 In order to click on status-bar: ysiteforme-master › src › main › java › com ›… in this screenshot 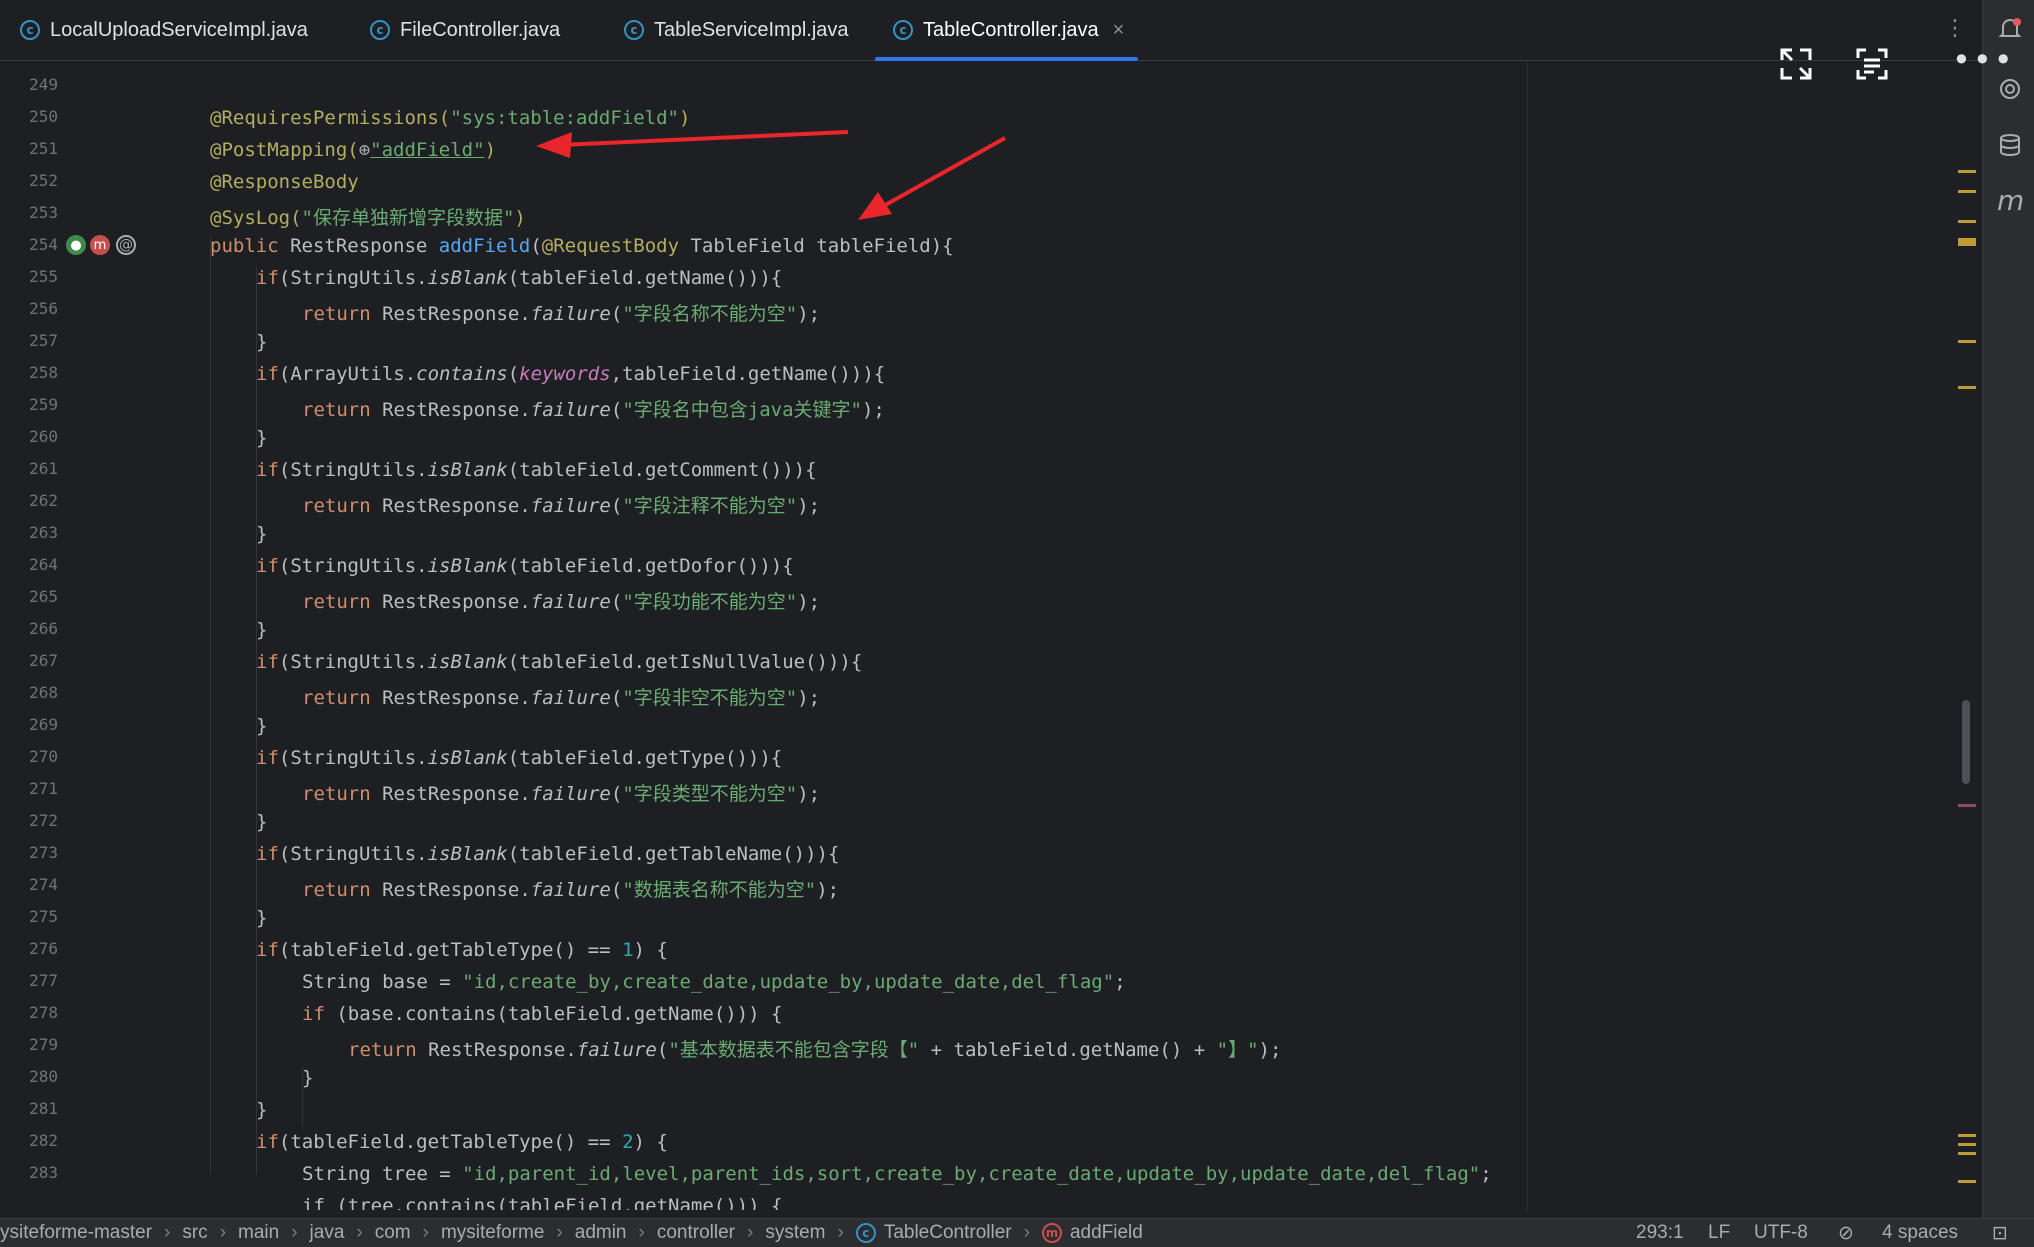, I will do `click(1017, 1232)`.